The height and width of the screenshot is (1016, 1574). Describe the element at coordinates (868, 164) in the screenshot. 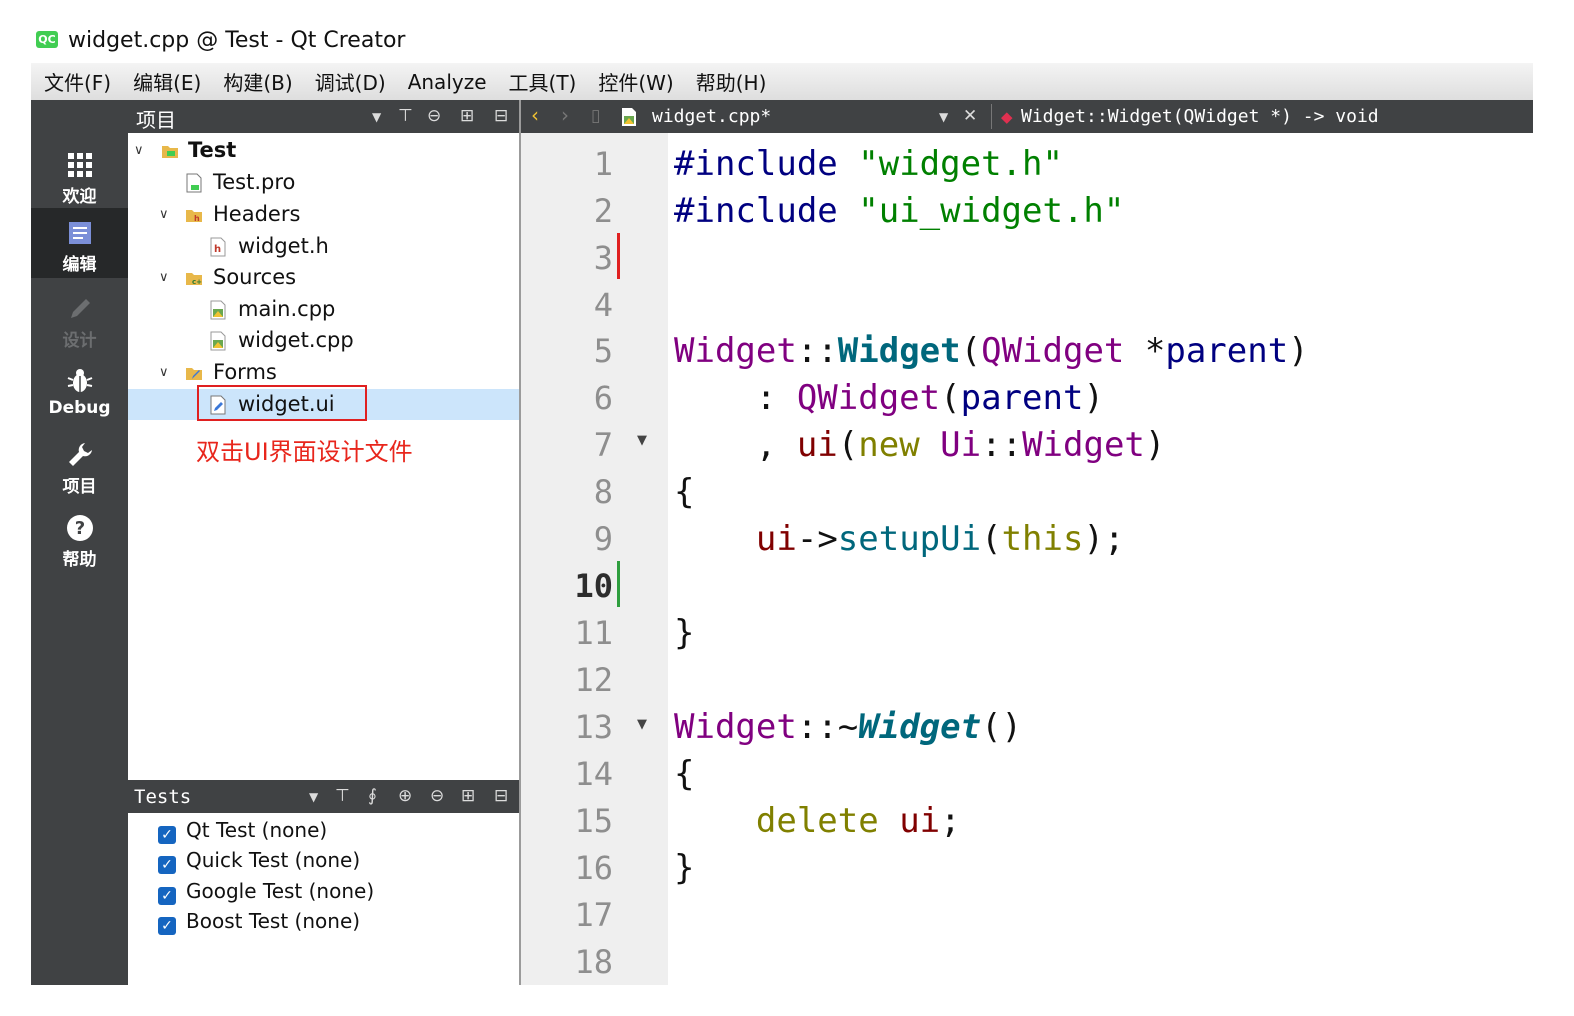

I see `code-line-1: #include "widget.h"` at that location.